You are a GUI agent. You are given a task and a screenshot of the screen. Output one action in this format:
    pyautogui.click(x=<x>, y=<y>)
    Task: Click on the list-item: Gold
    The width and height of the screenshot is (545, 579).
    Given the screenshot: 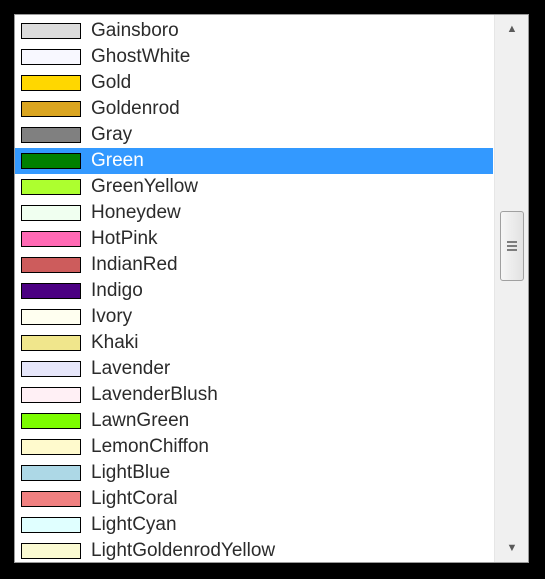 What is the action you would take?
    pyautogui.click(x=254, y=83)
    